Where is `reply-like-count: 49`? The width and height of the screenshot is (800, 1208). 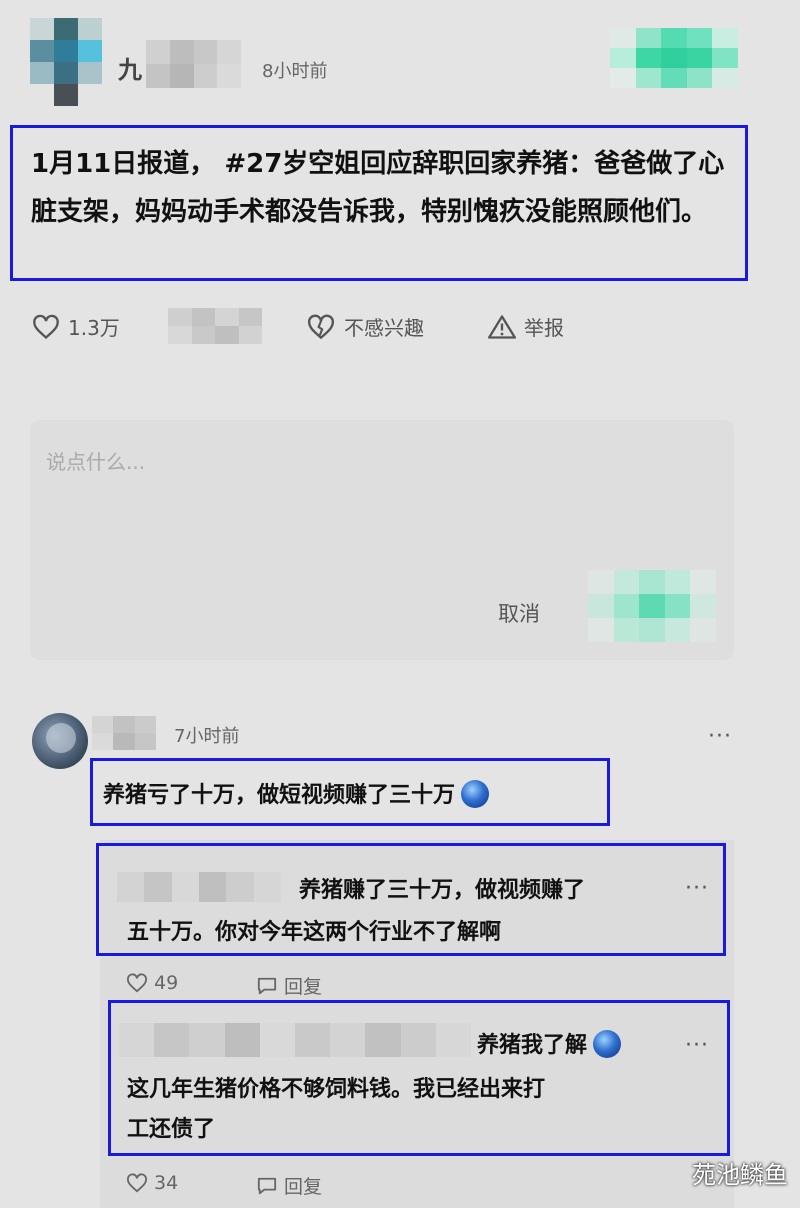 reply-like-count: 49 is located at coordinates (166, 983).